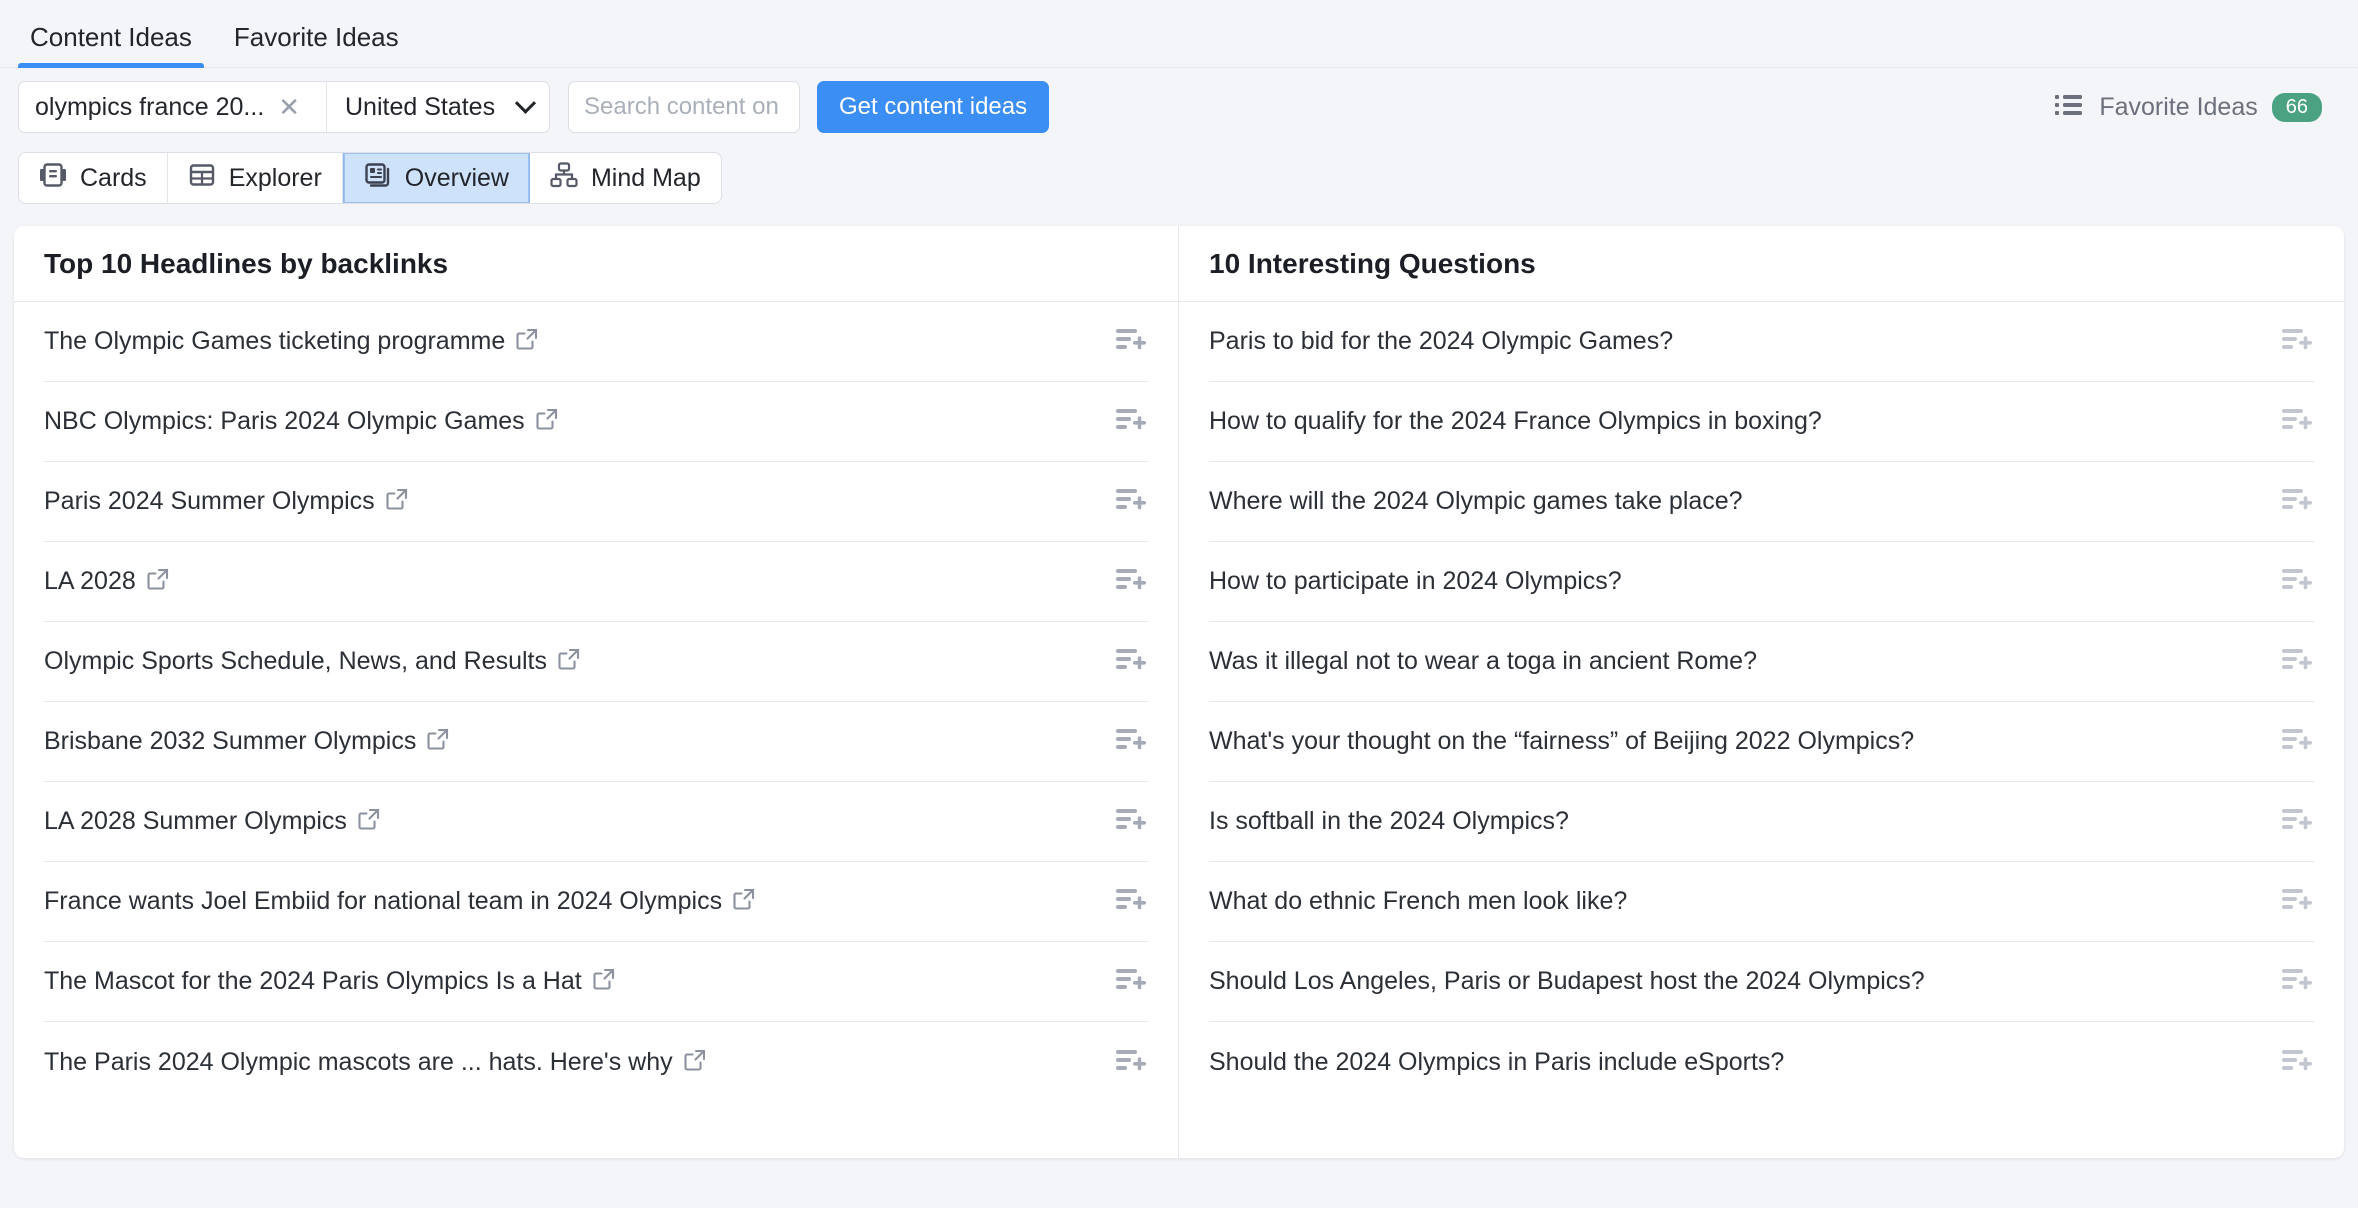 The width and height of the screenshot is (2358, 1208). Describe the element at coordinates (1418, 901) in the screenshot. I see `question-text: What do ethnic French men look like?` at that location.